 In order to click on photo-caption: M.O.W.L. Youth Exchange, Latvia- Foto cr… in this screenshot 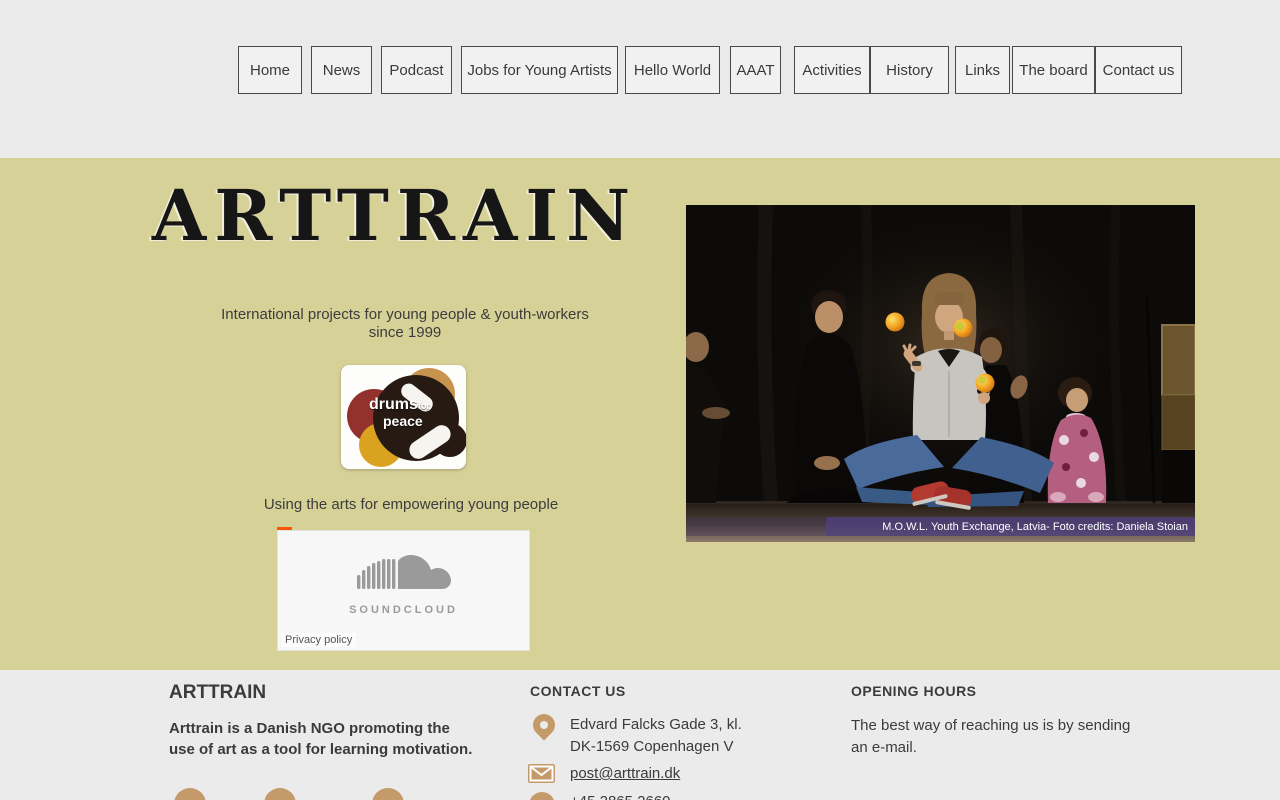, I will do `click(1035, 527)`.